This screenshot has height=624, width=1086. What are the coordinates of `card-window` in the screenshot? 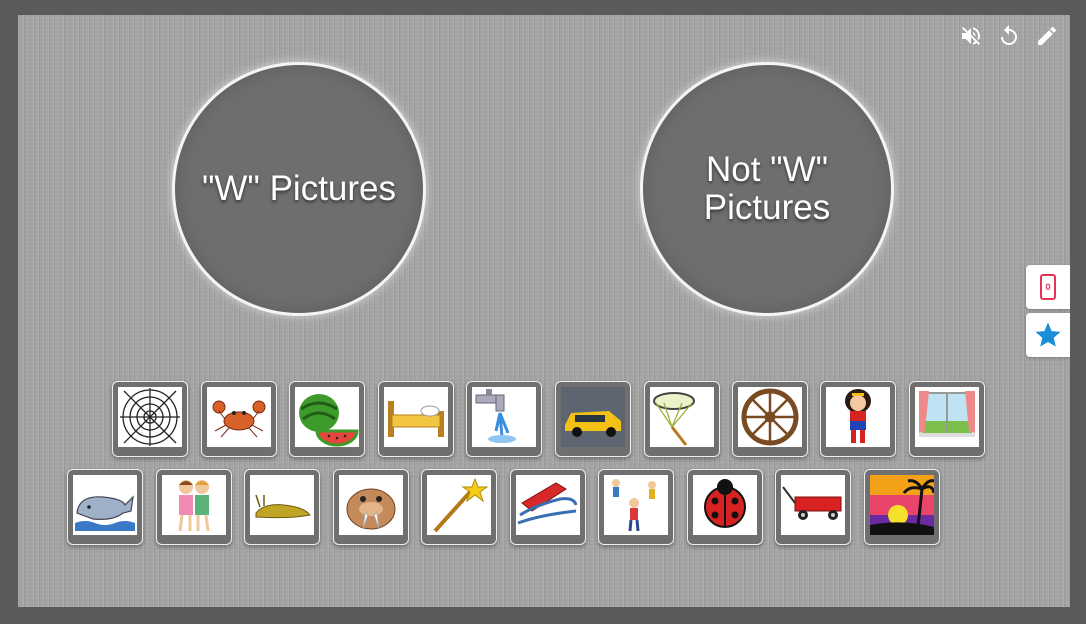 It's located at (947, 419).